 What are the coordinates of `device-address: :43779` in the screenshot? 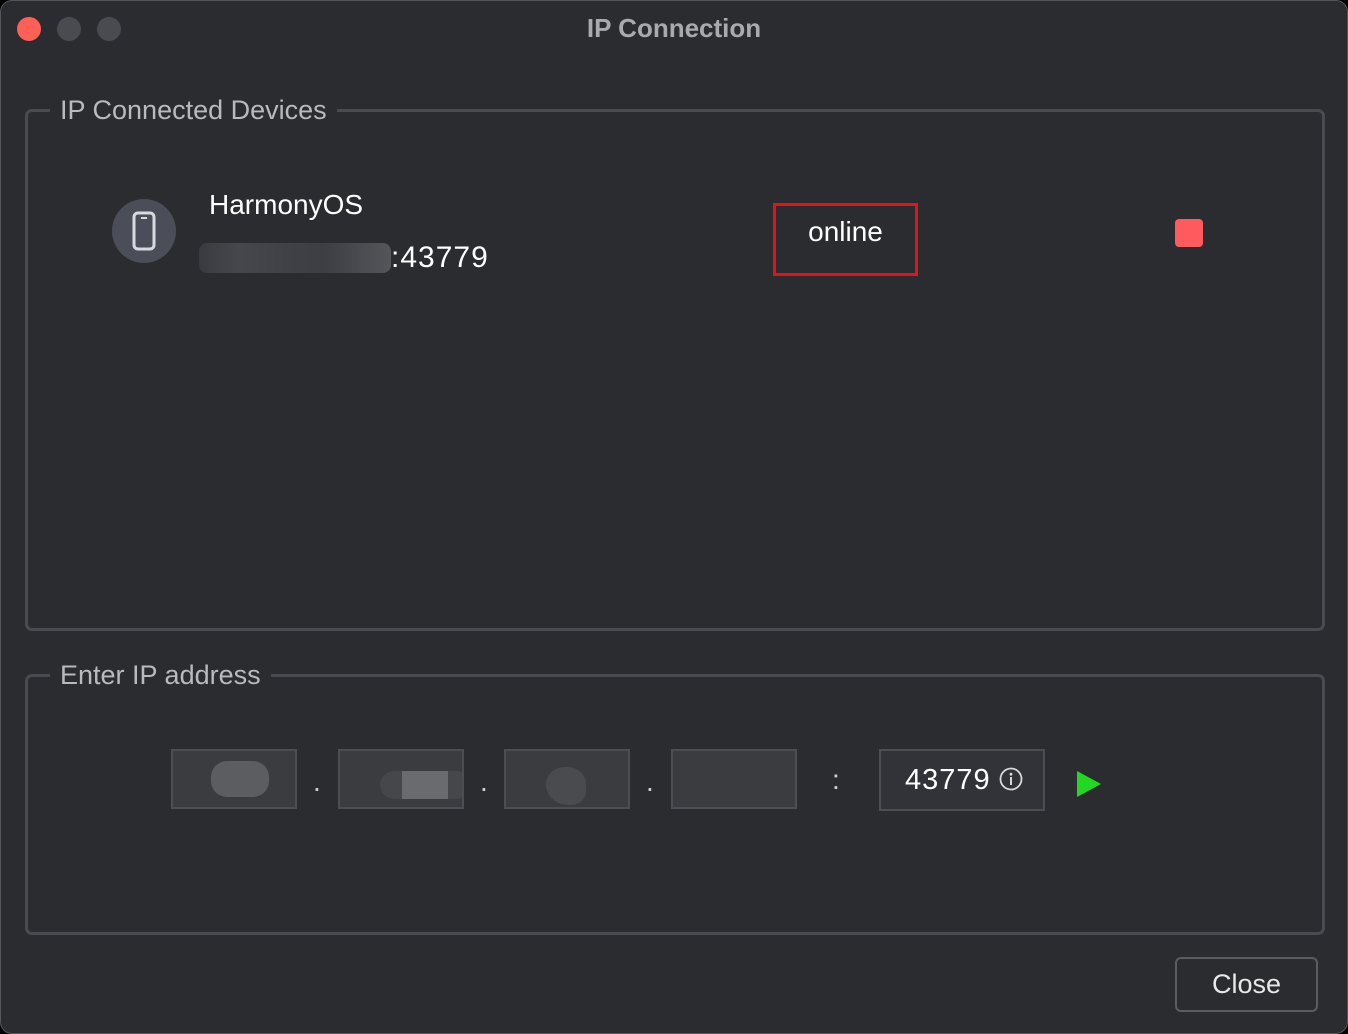 It's located at (344, 258).